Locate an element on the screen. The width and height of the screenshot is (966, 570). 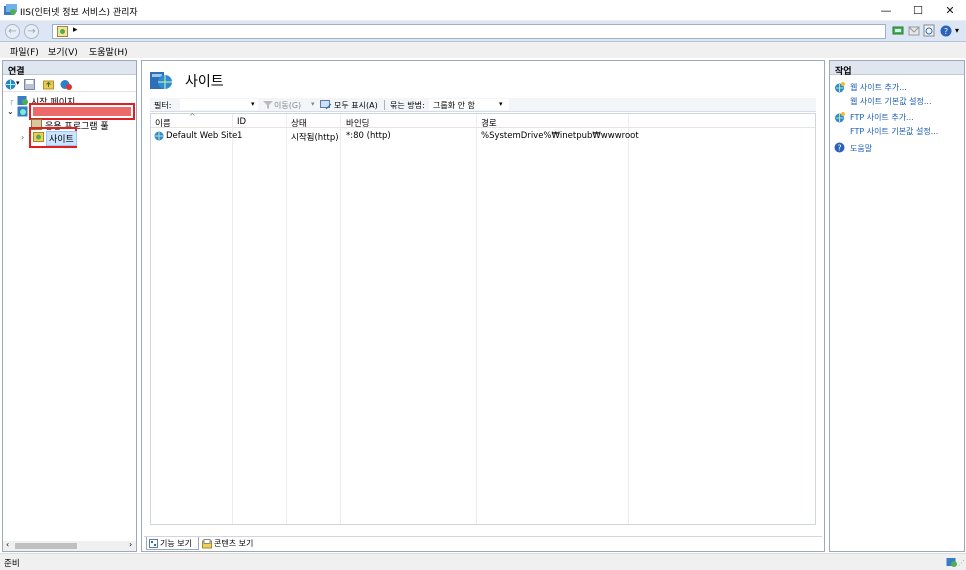
connect-globe-icon is located at coordinates (10, 84).